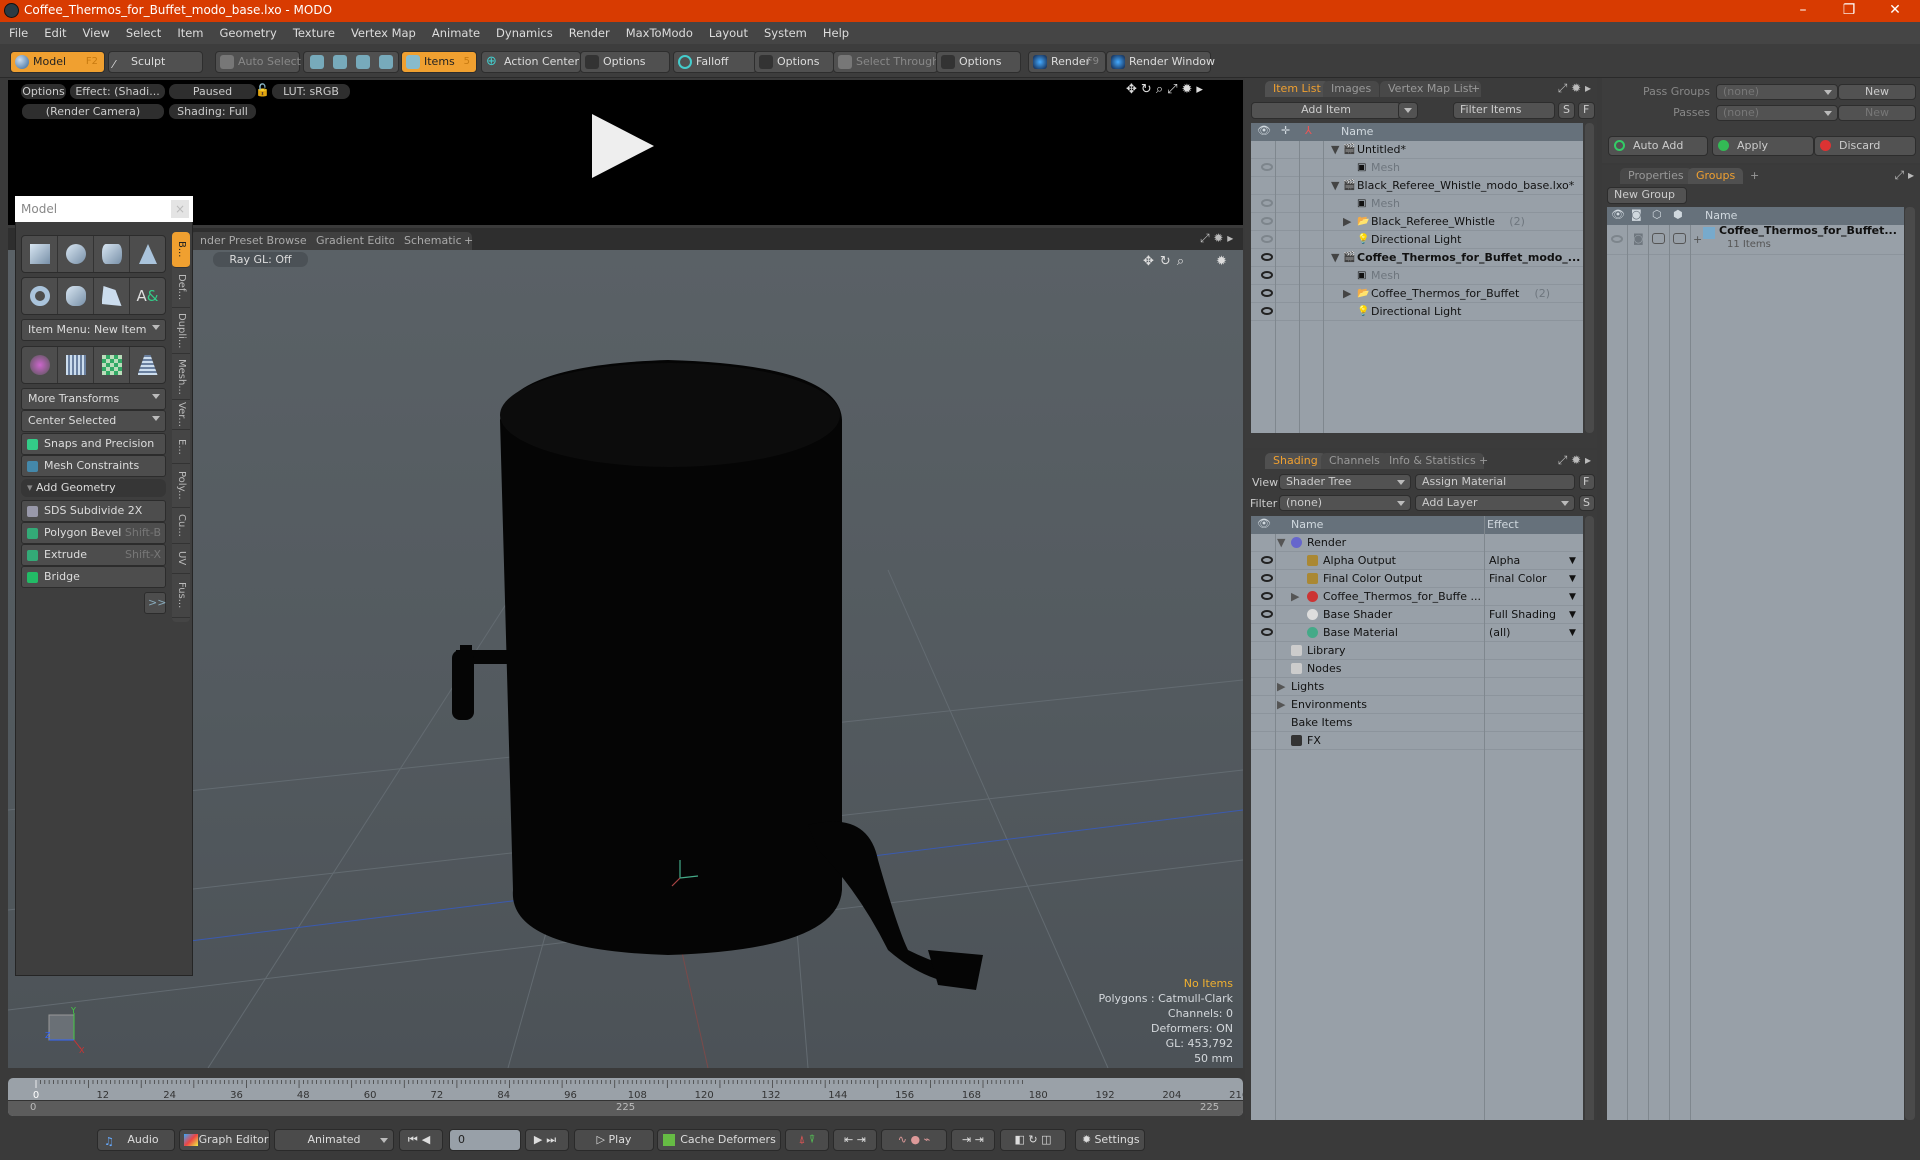 The width and height of the screenshot is (1920, 1160). Describe the element at coordinates (979, 1139) in the screenshot. I see `jump-next-icon: ⇥` at that location.